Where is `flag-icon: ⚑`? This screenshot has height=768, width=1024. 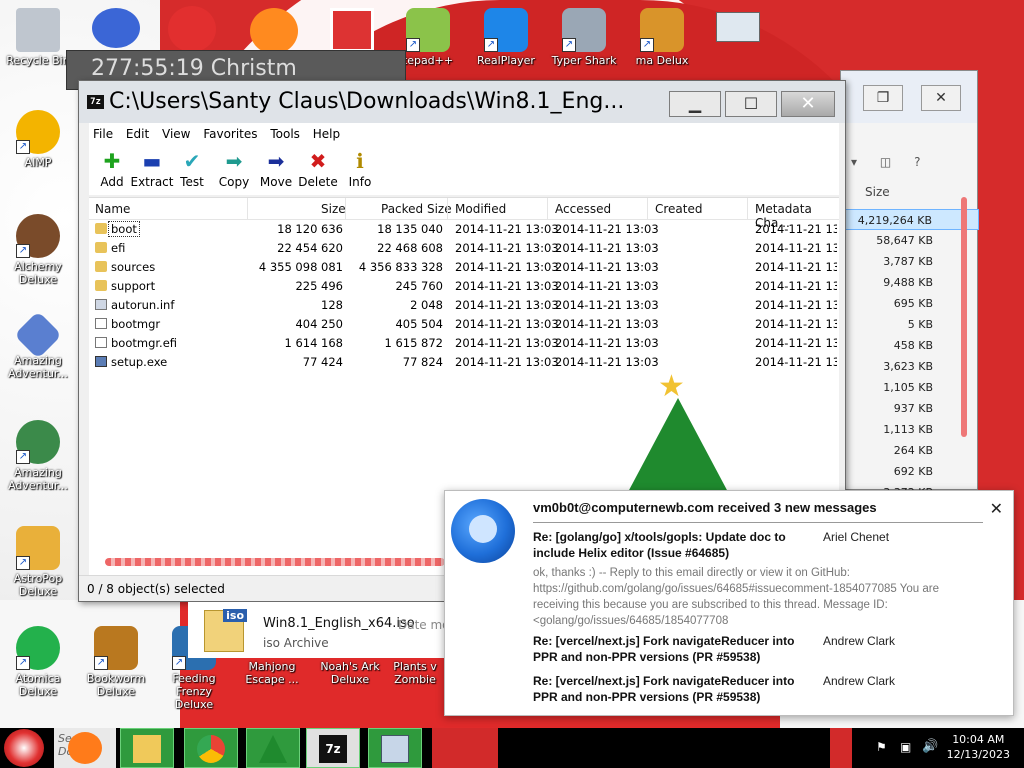 flag-icon: ⚑ is located at coordinates (881, 747).